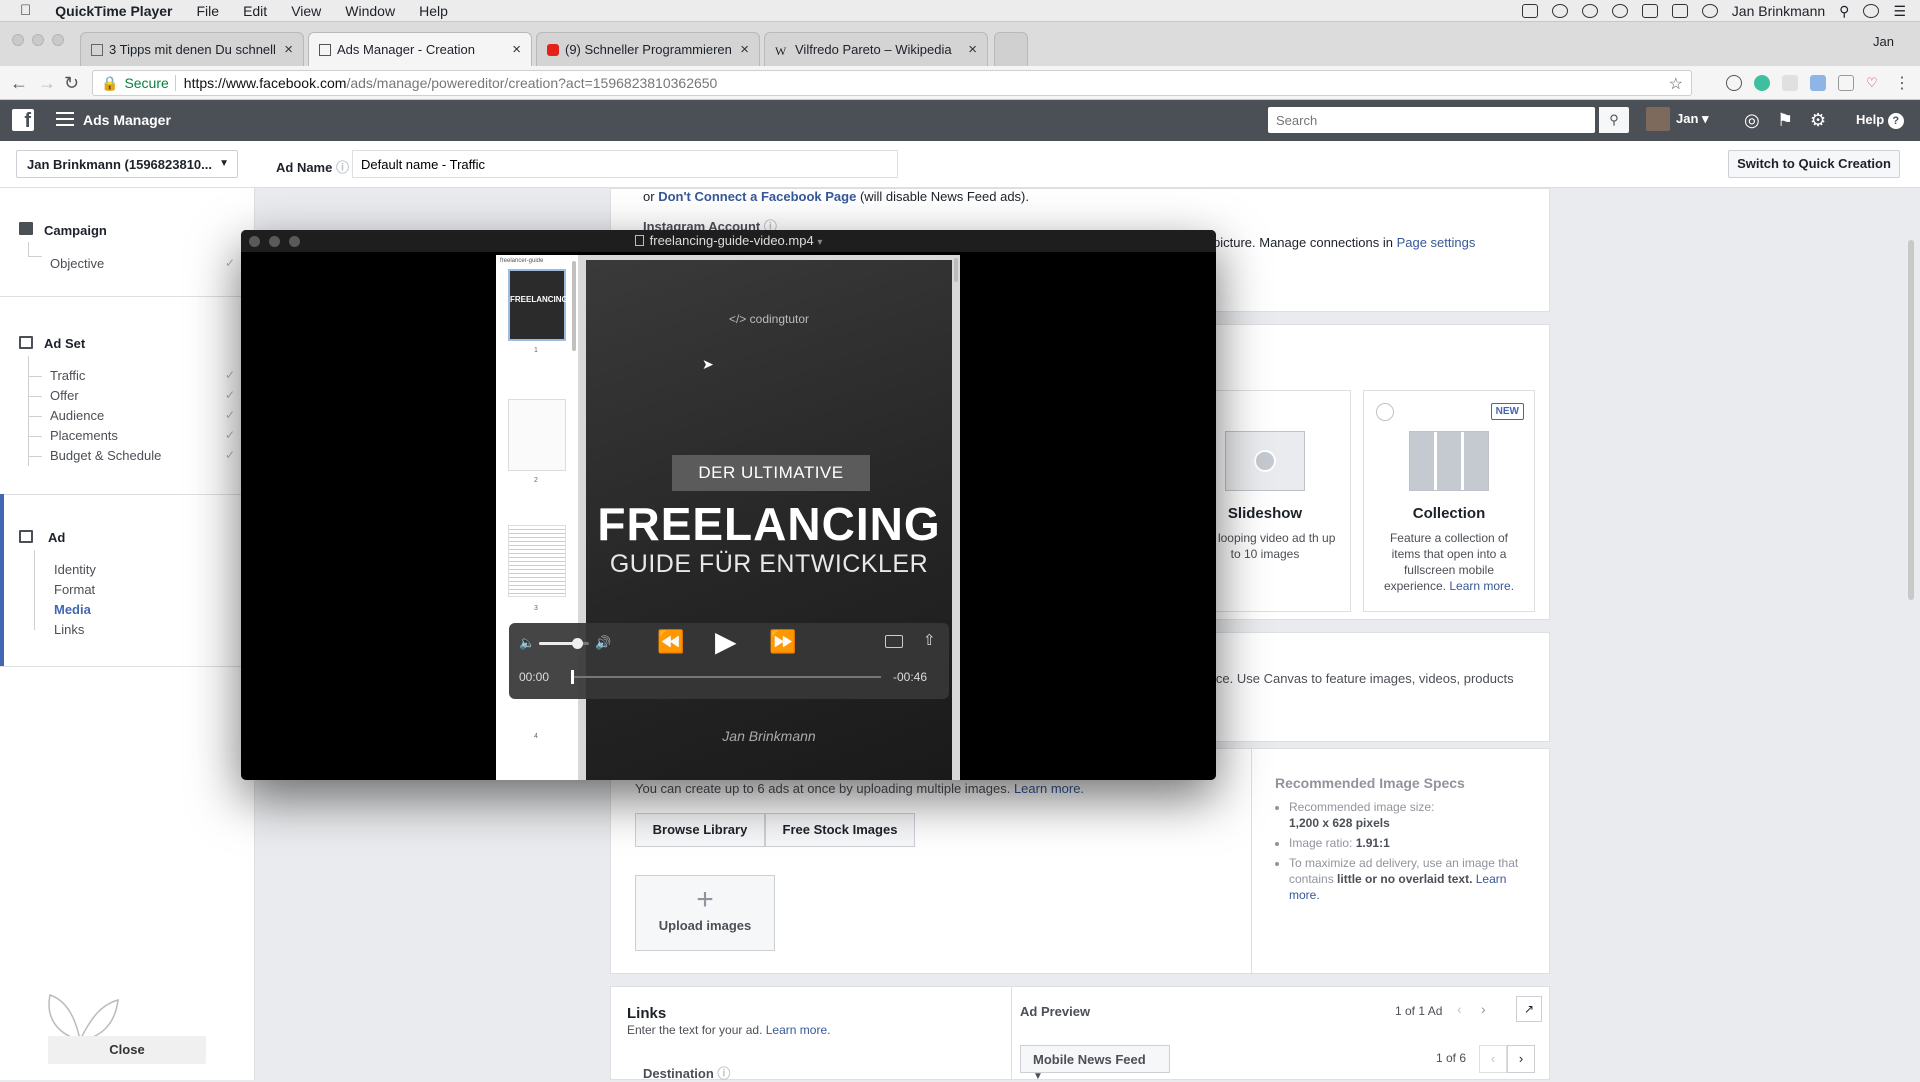 The width and height of the screenshot is (1920, 1082). Describe the element at coordinates (77, 415) in the screenshot. I see `sidebar-item-audience: Audience` at that location.